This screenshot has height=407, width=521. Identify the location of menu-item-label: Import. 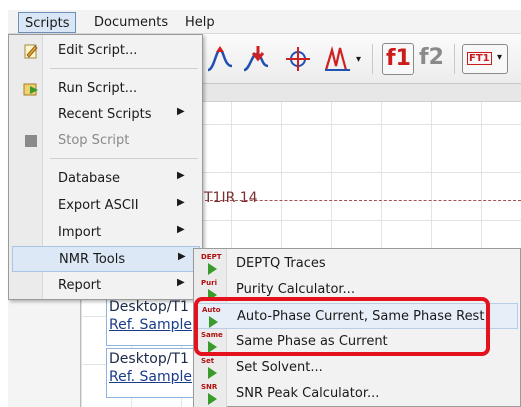
(80, 232).